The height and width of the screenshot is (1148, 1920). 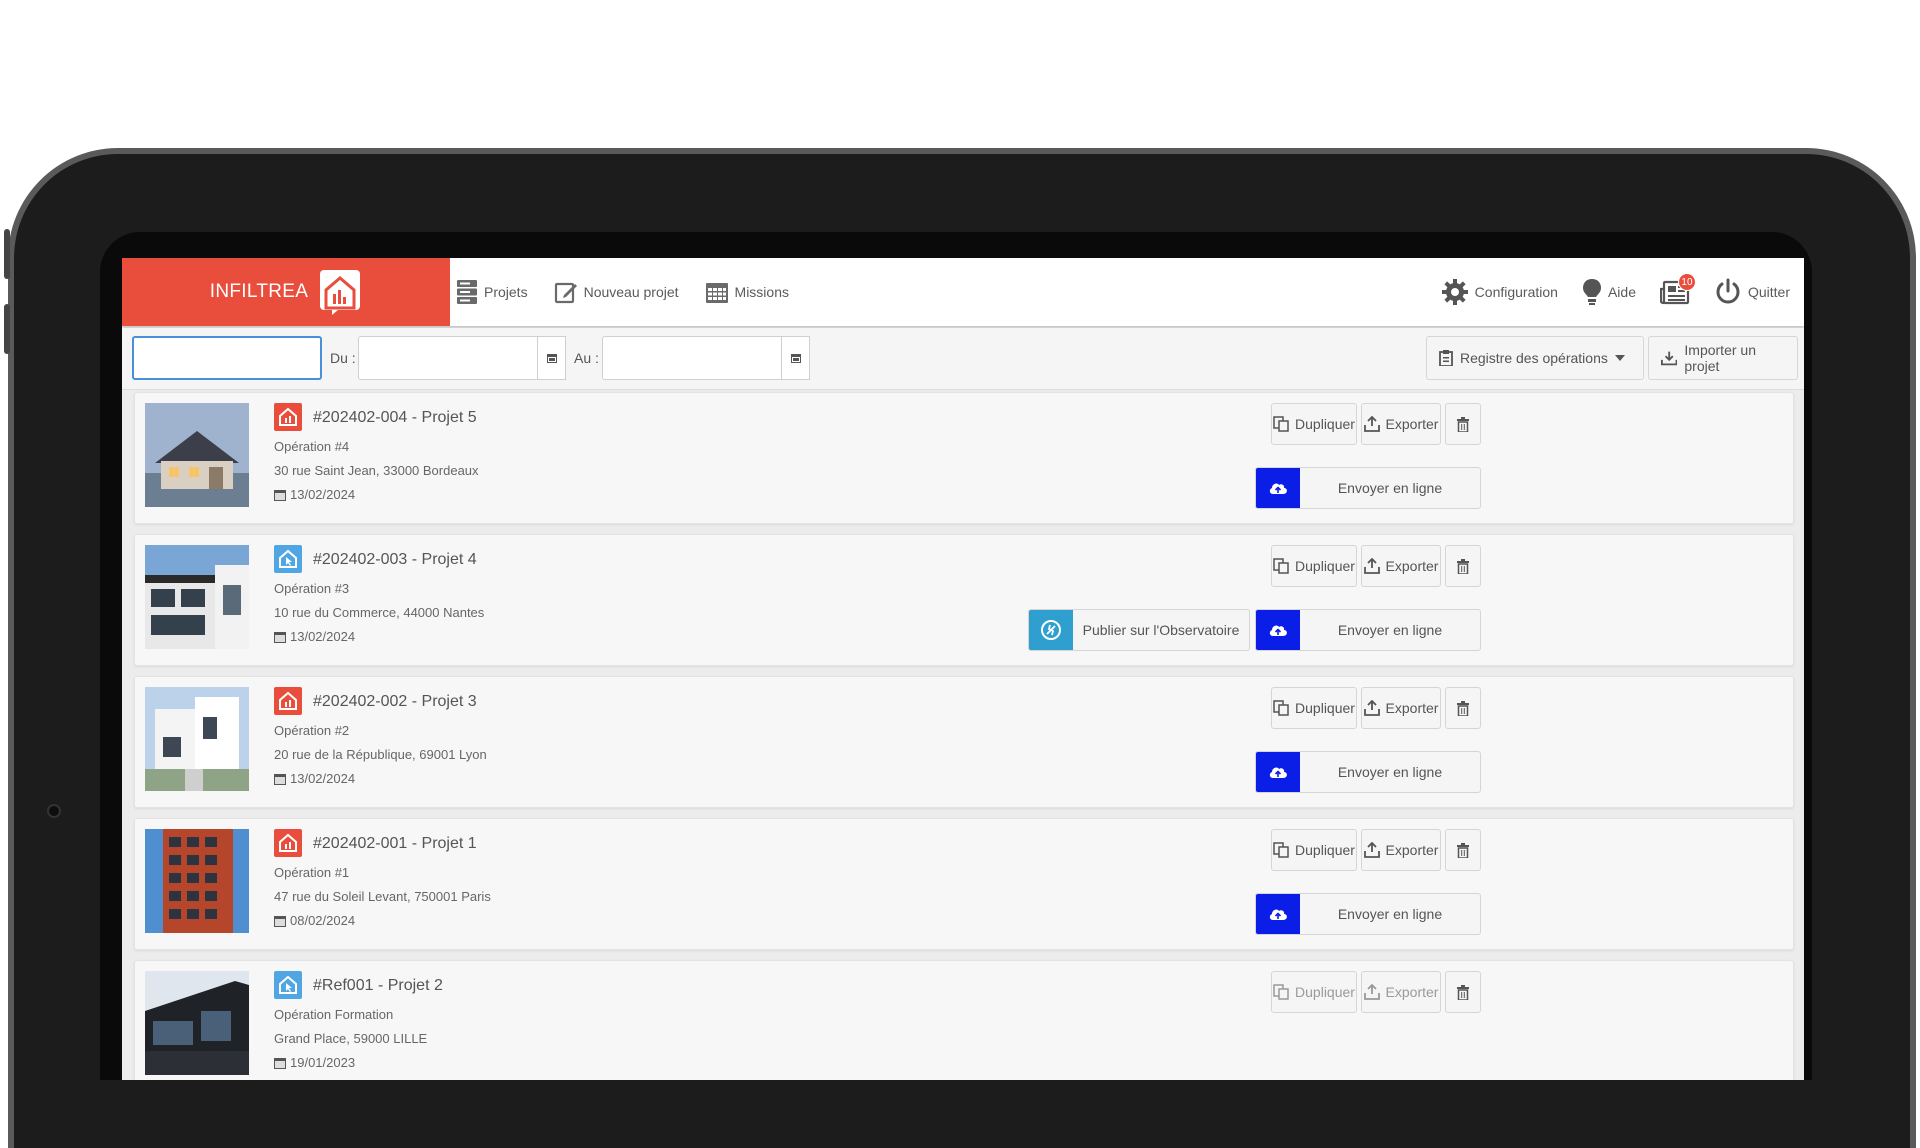 What do you see at coordinates (1621, 292) in the screenshot?
I see `nav-aide-label: Aide` at bounding box center [1621, 292].